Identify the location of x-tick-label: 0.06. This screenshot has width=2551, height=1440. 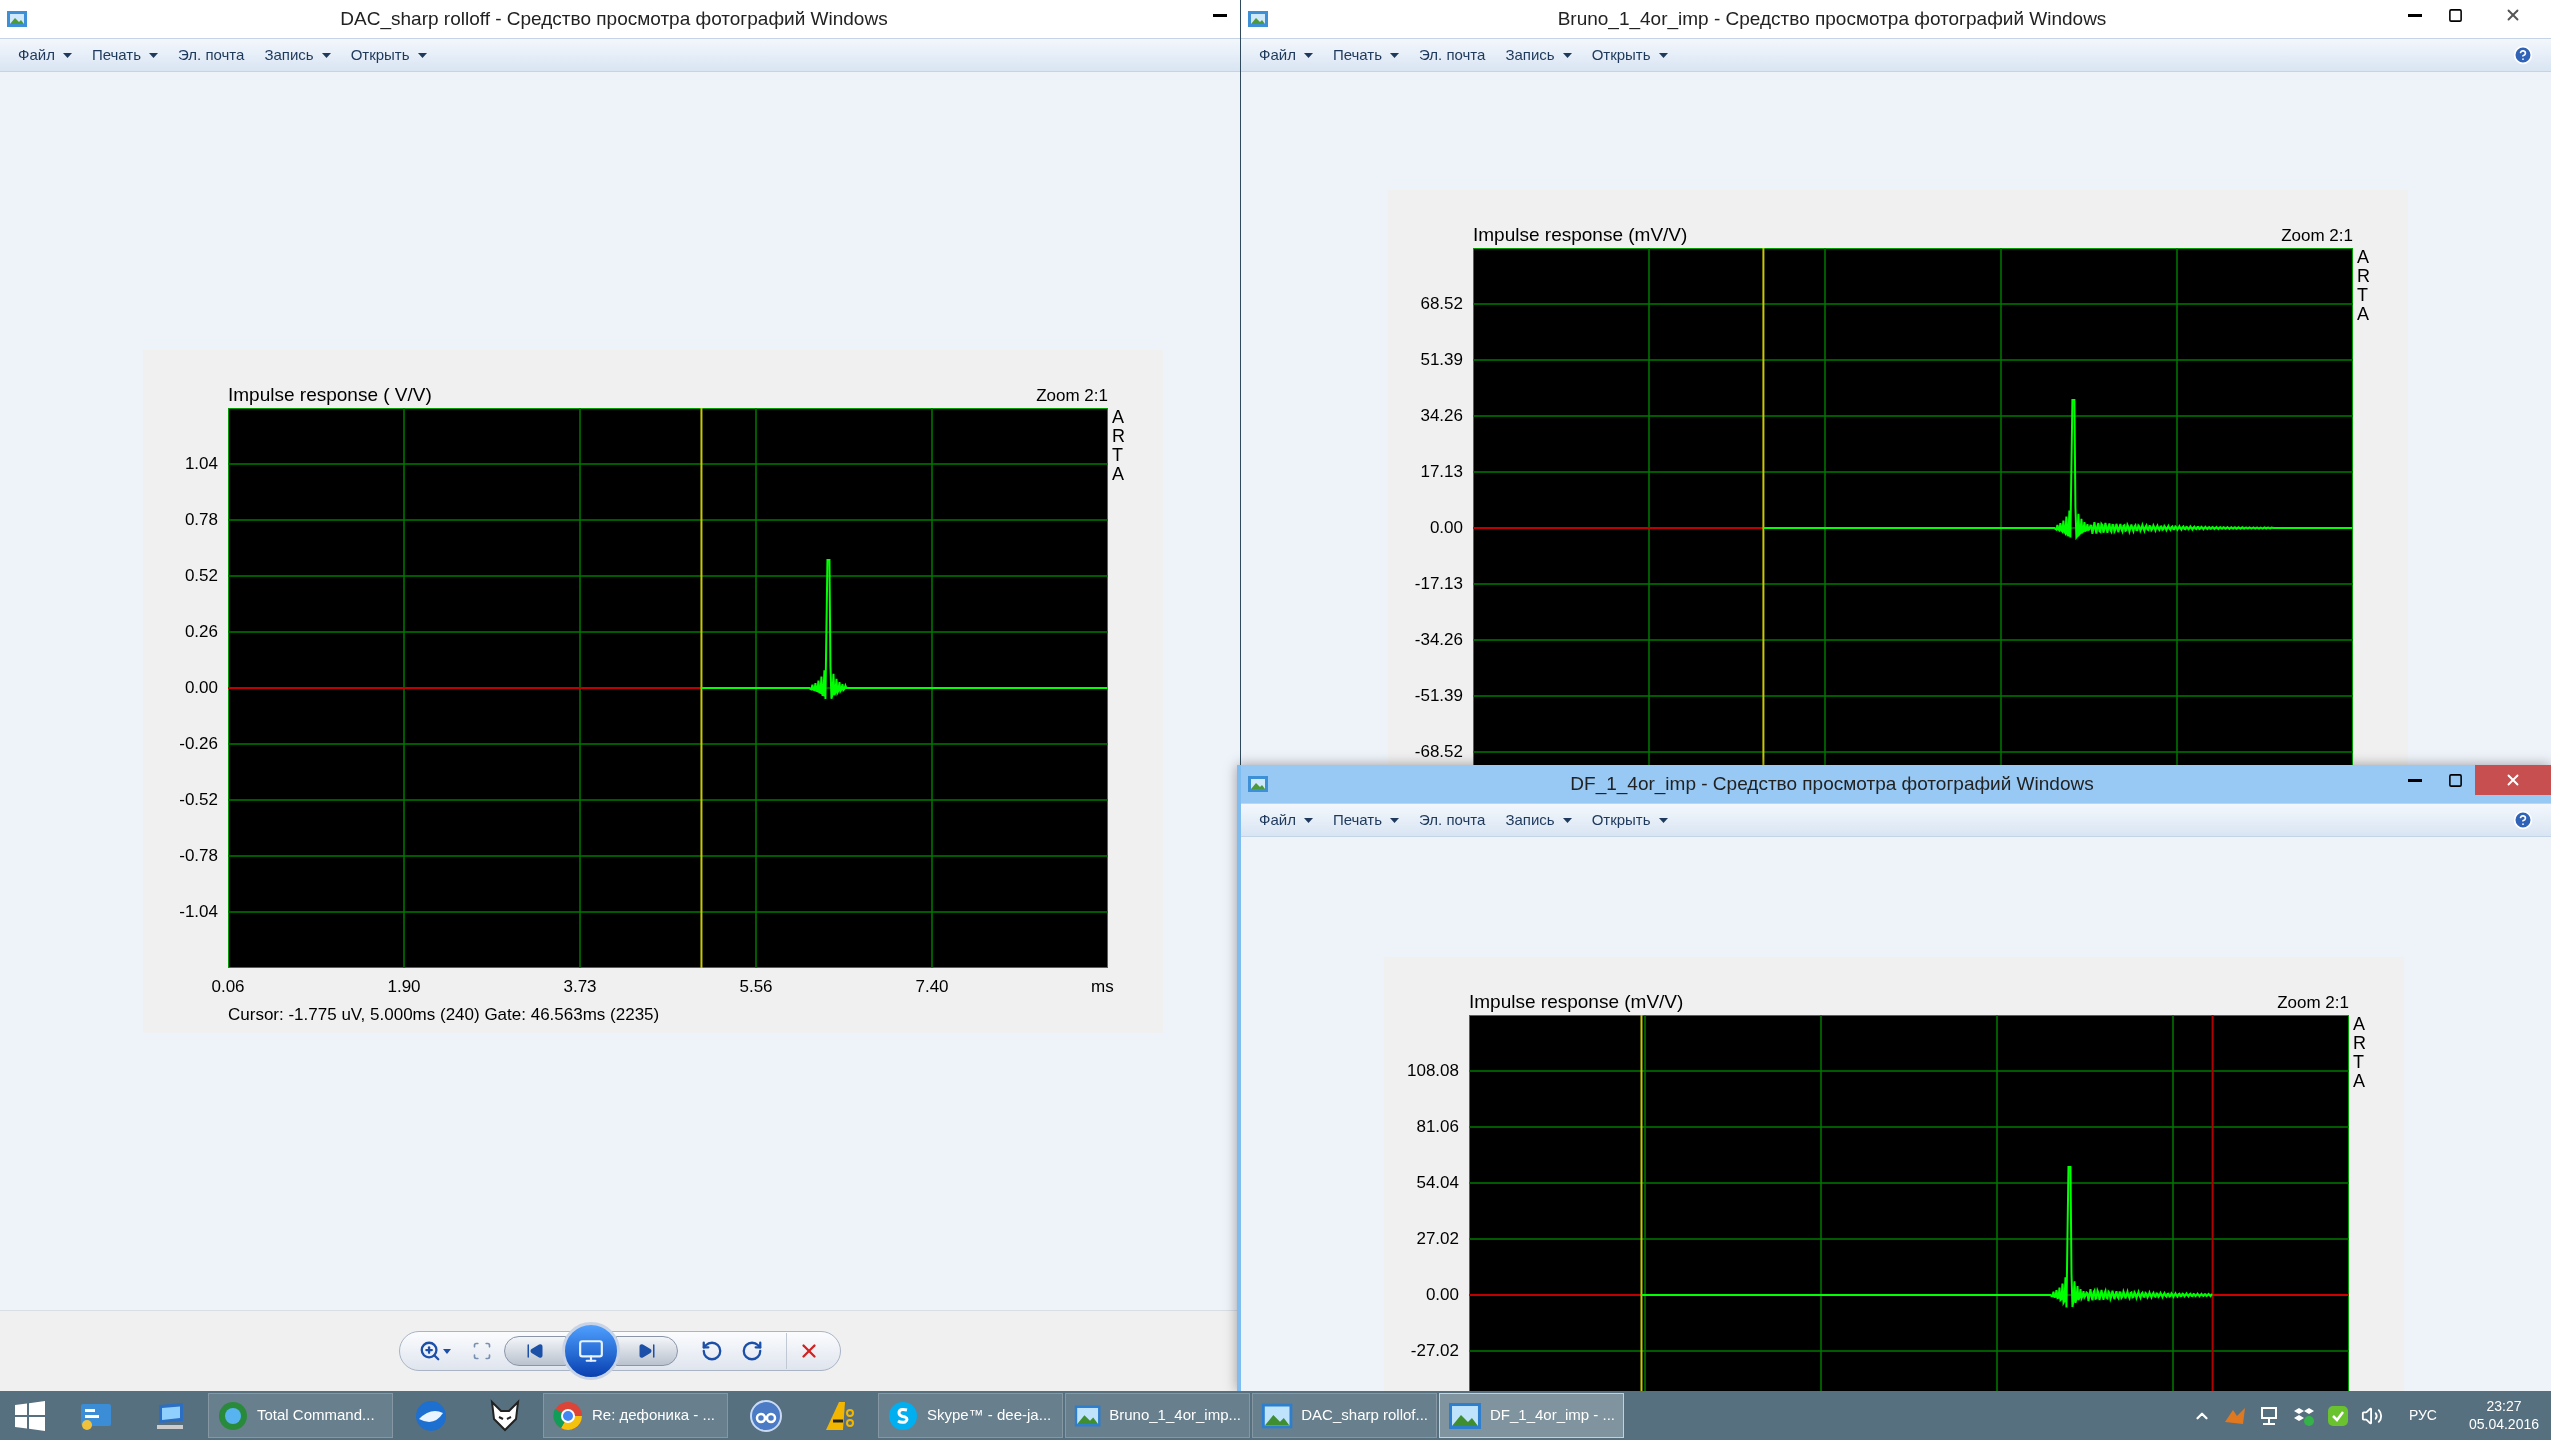
(228, 986).